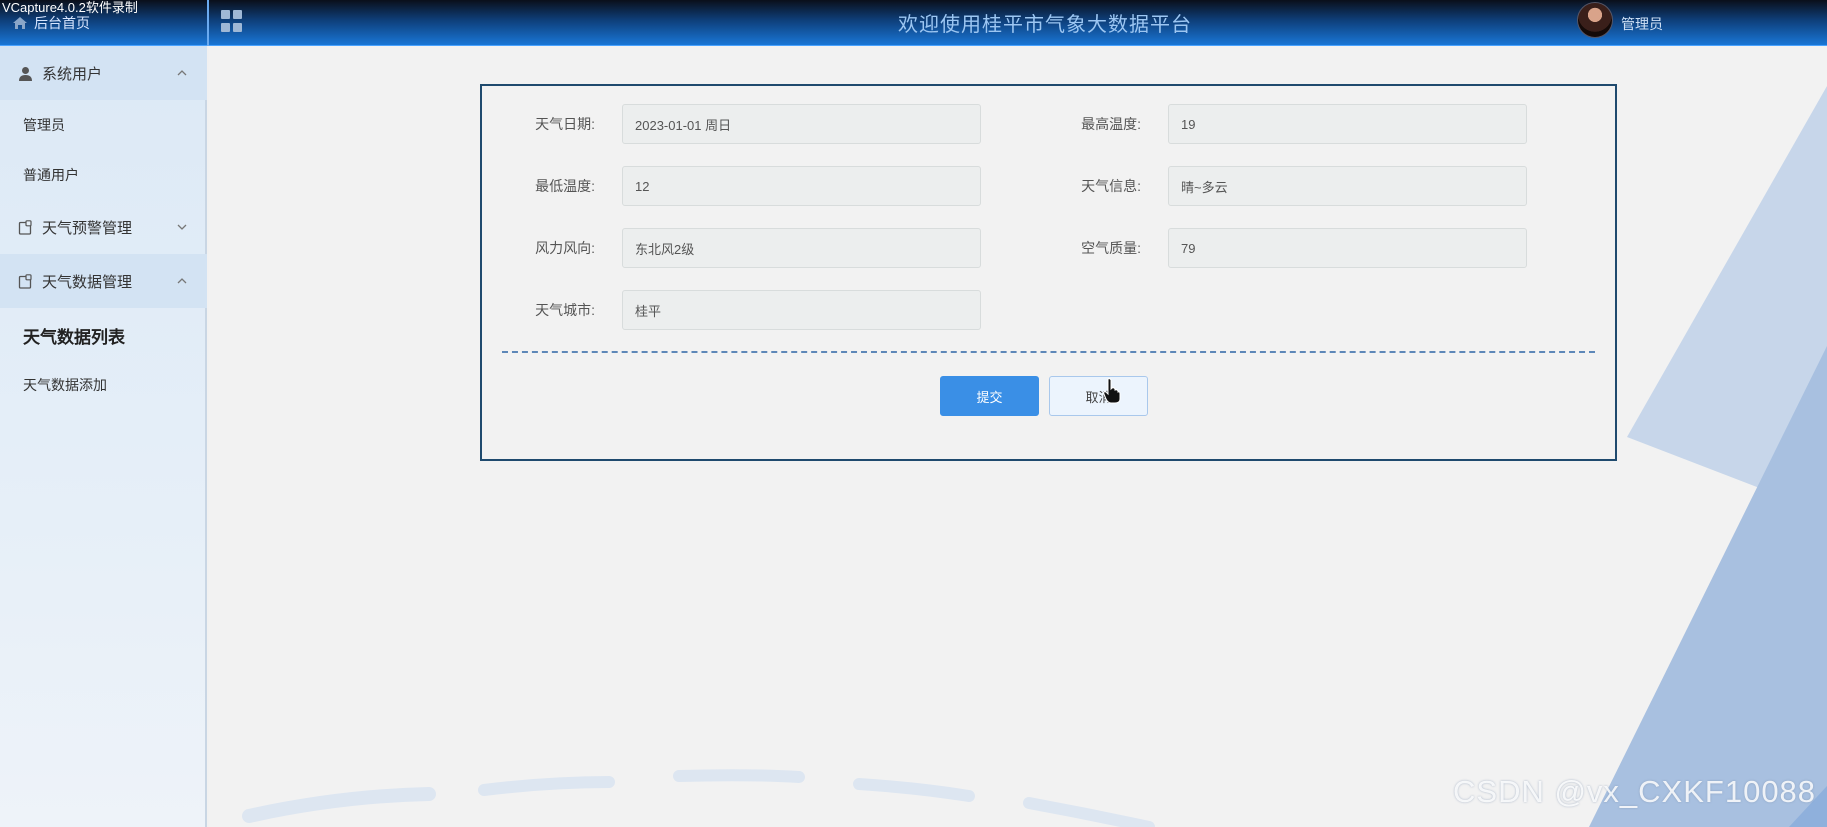 The width and height of the screenshot is (1827, 827). I want to click on cancel-button: 取消, so click(1098, 396).